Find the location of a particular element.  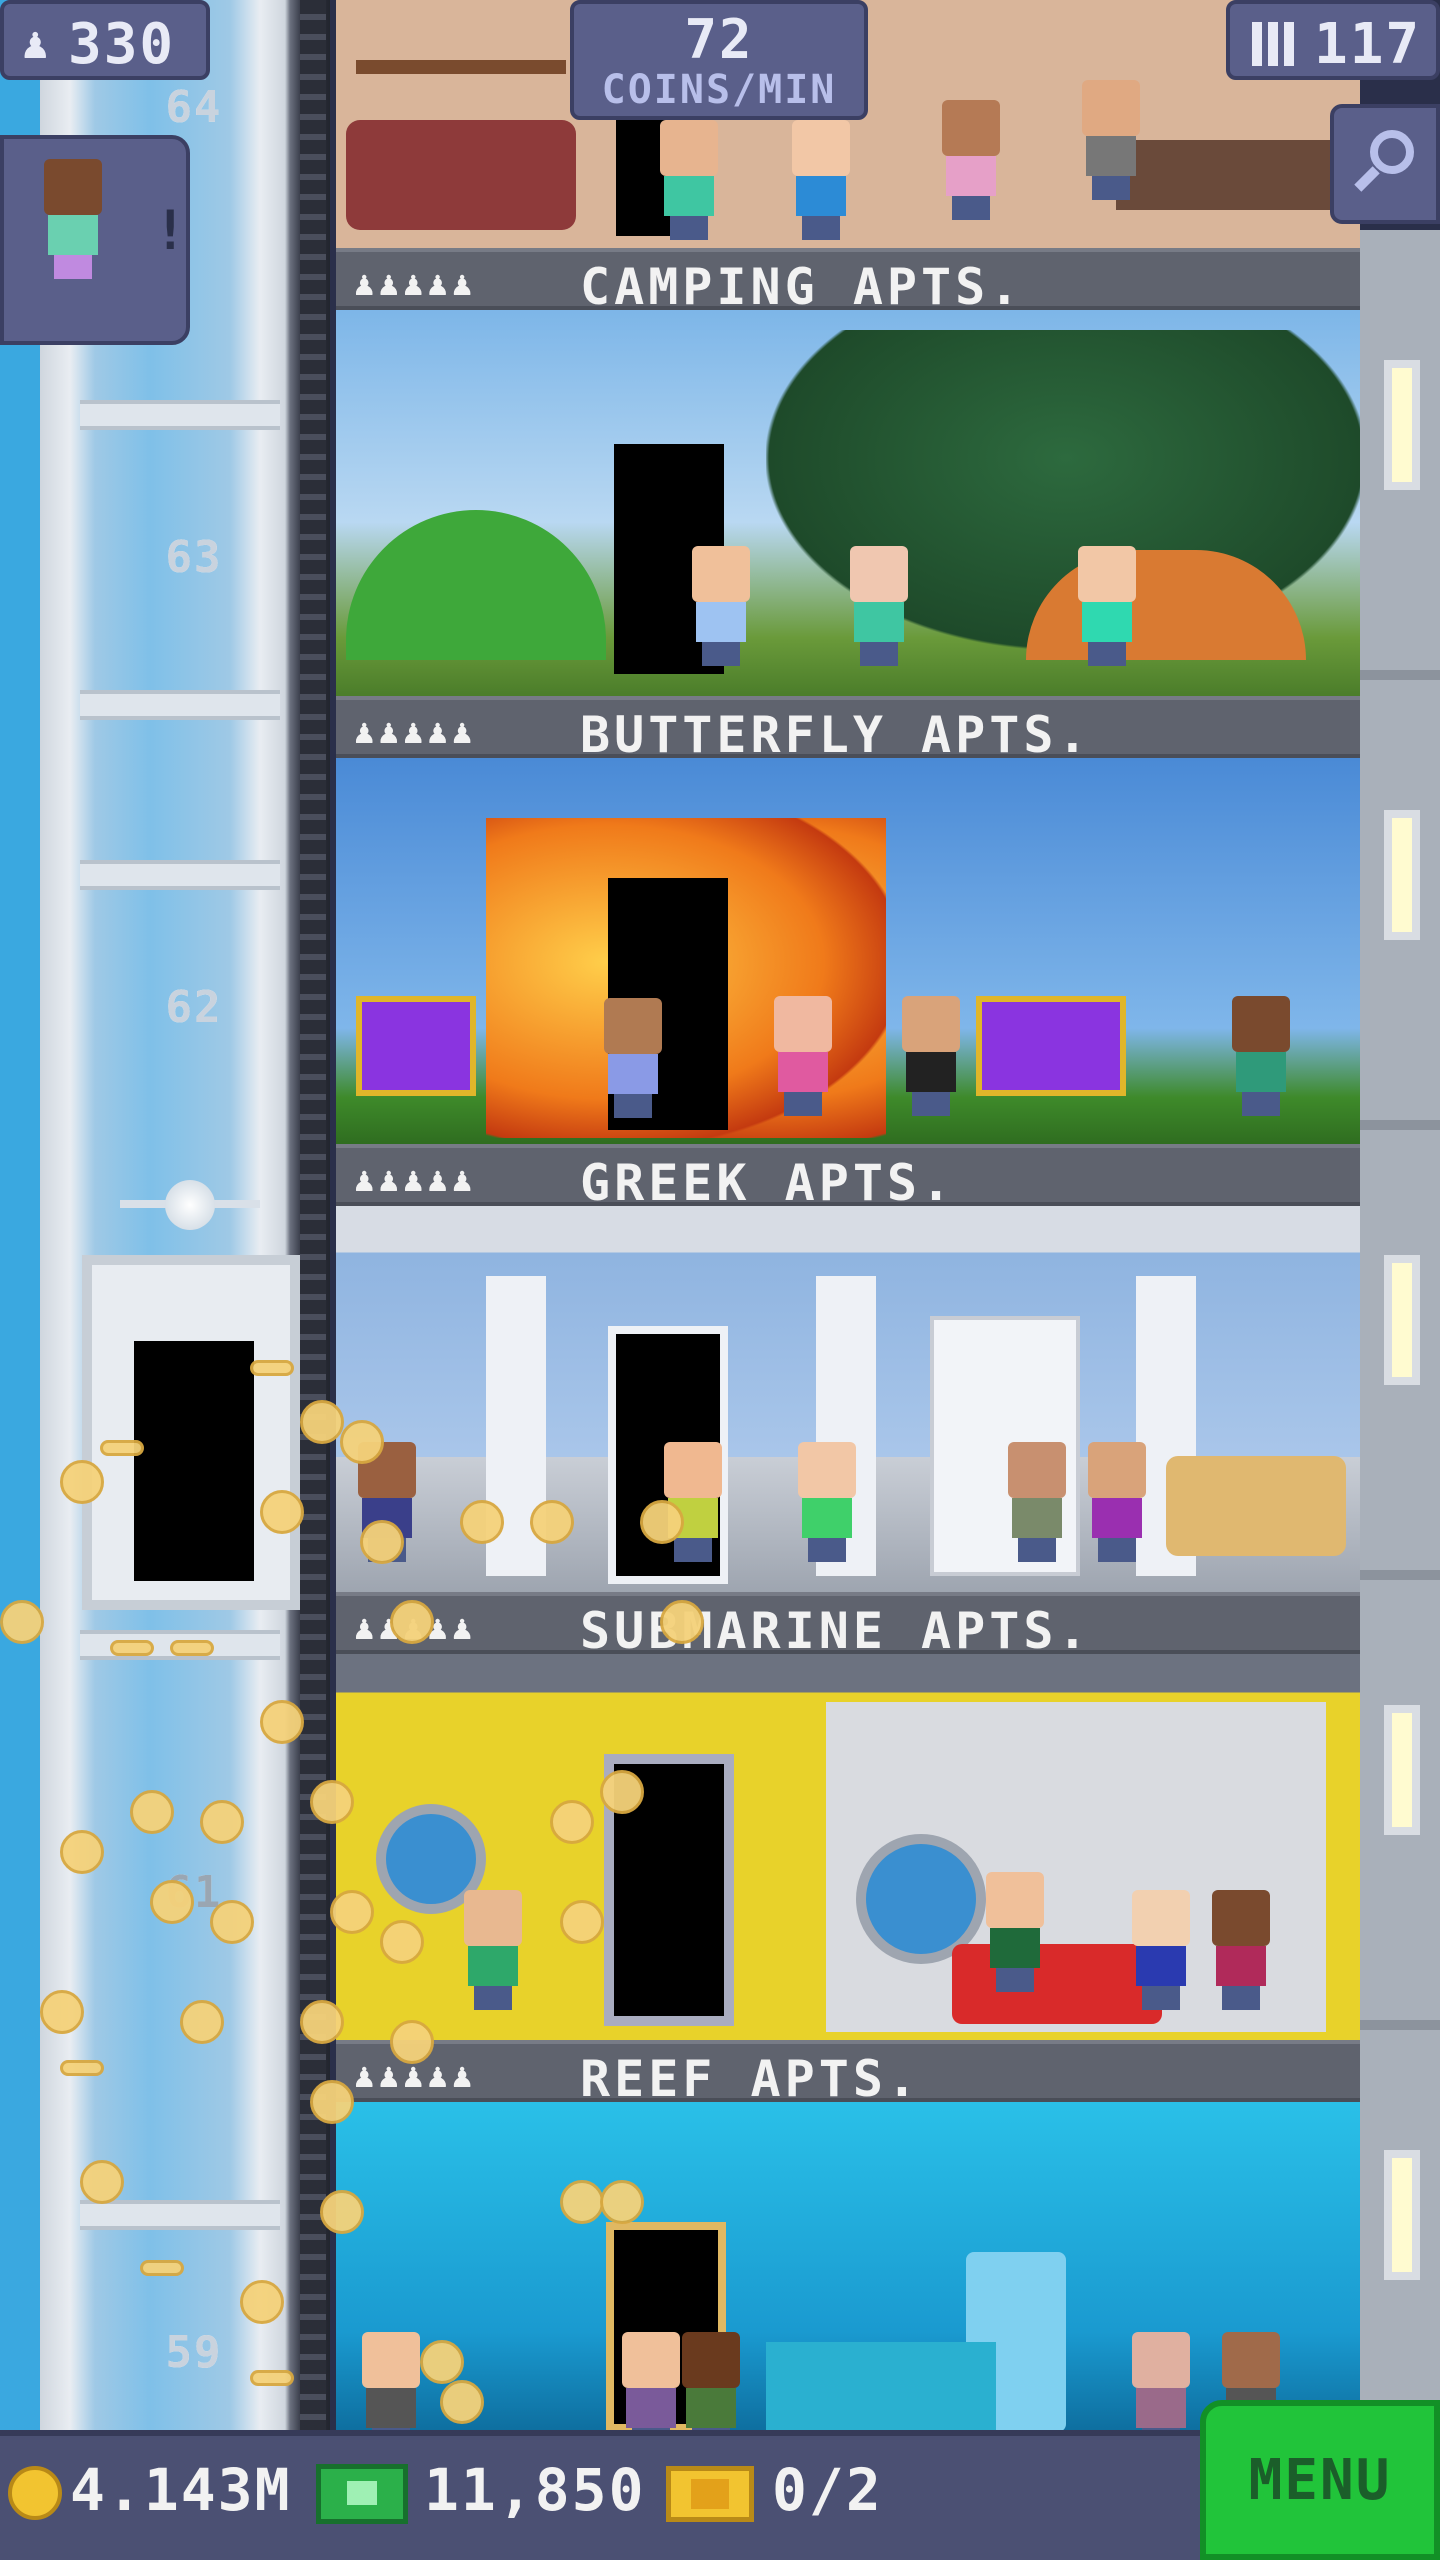

sofa is located at coordinates (461, 175).